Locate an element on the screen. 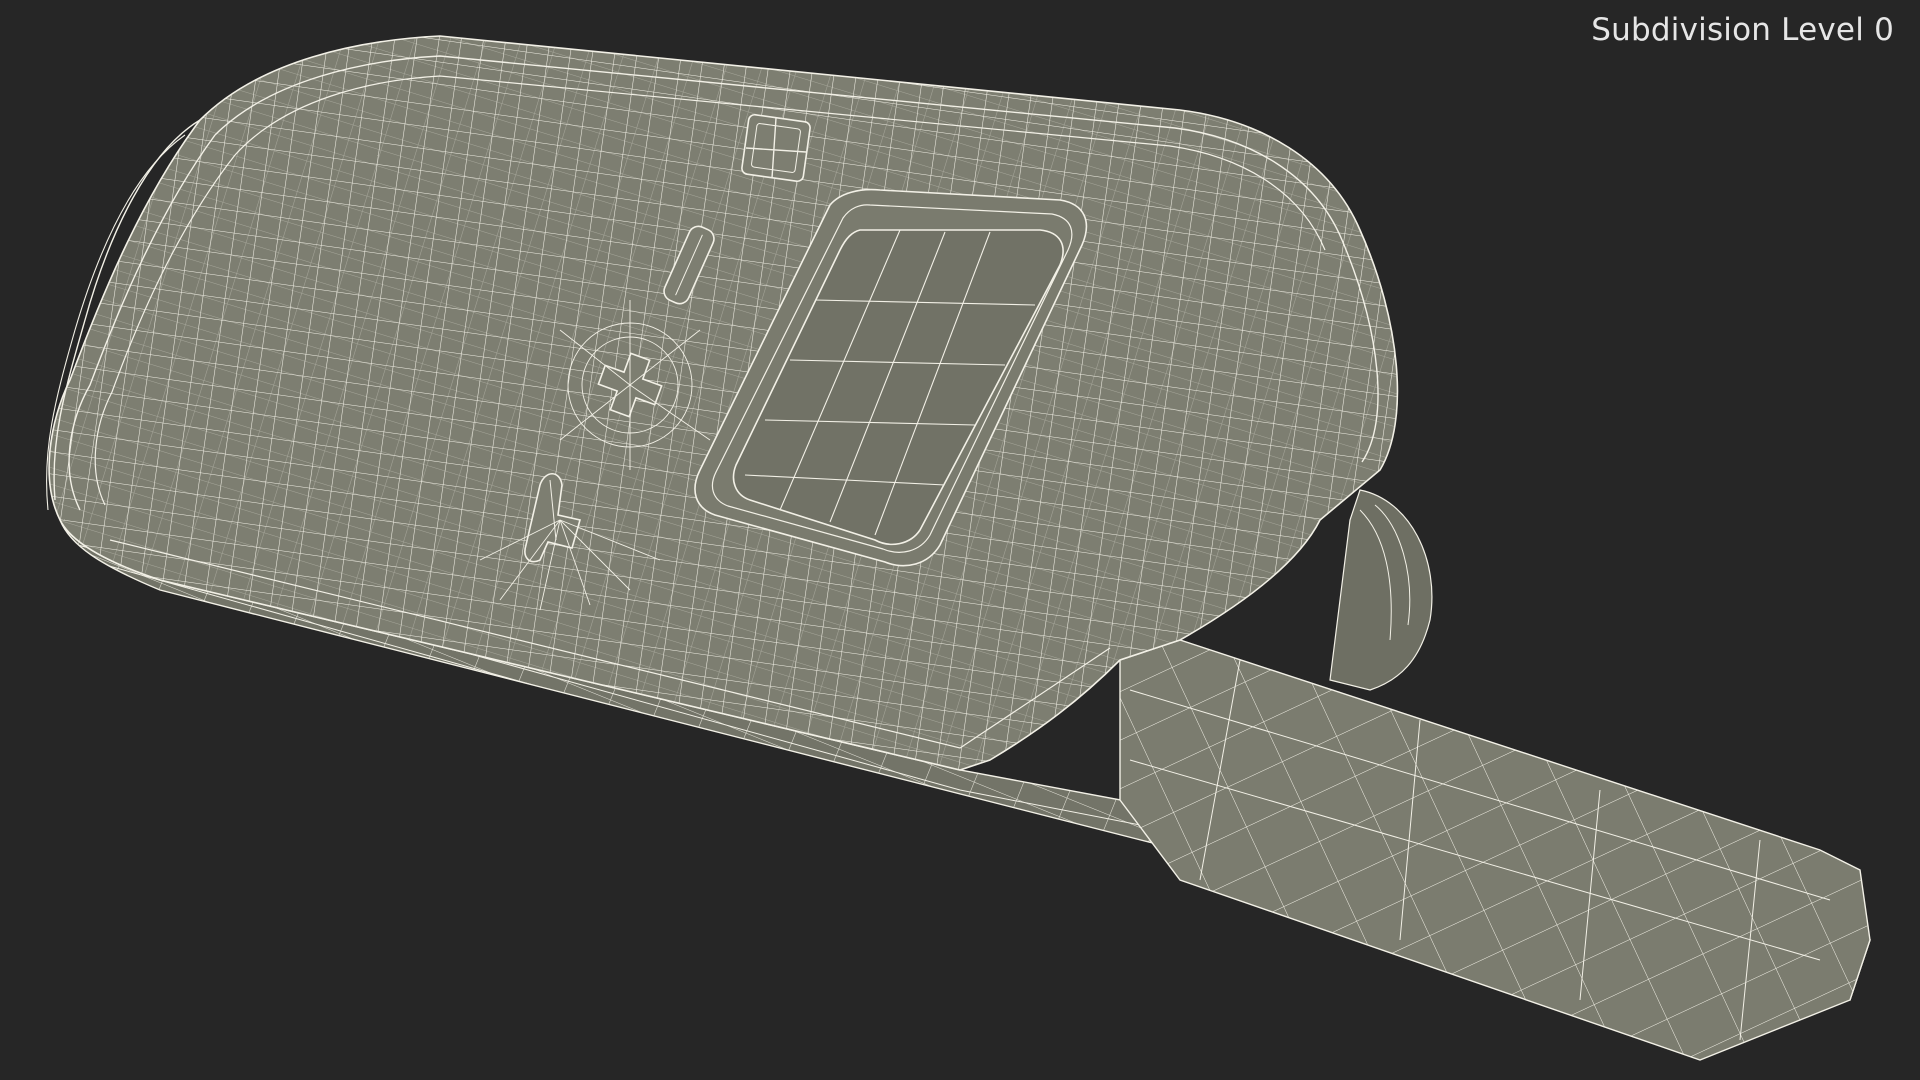 This screenshot has height=1080, width=1920. menu-button is located at coordinates (776, 148).